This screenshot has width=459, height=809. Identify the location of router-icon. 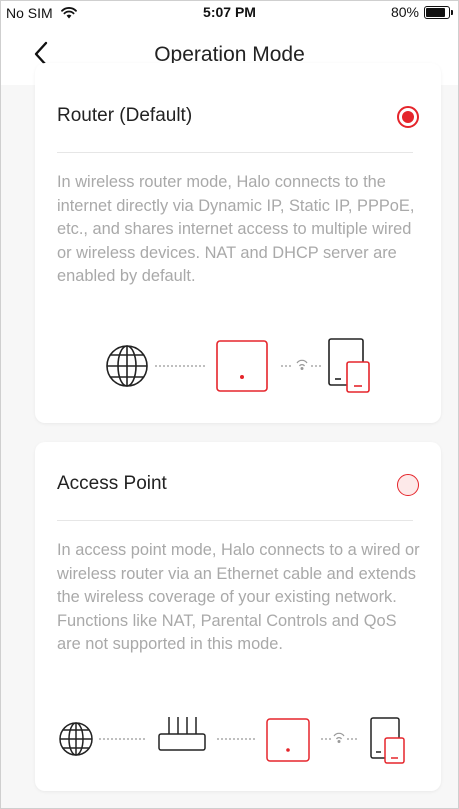
(182, 734).